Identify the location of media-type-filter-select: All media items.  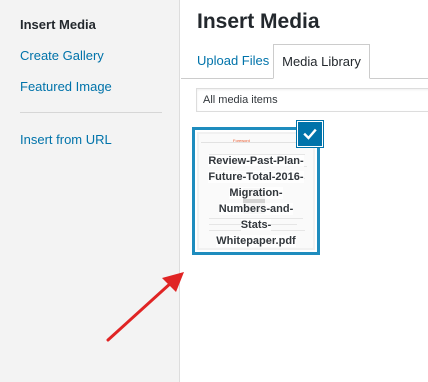
(312, 100).